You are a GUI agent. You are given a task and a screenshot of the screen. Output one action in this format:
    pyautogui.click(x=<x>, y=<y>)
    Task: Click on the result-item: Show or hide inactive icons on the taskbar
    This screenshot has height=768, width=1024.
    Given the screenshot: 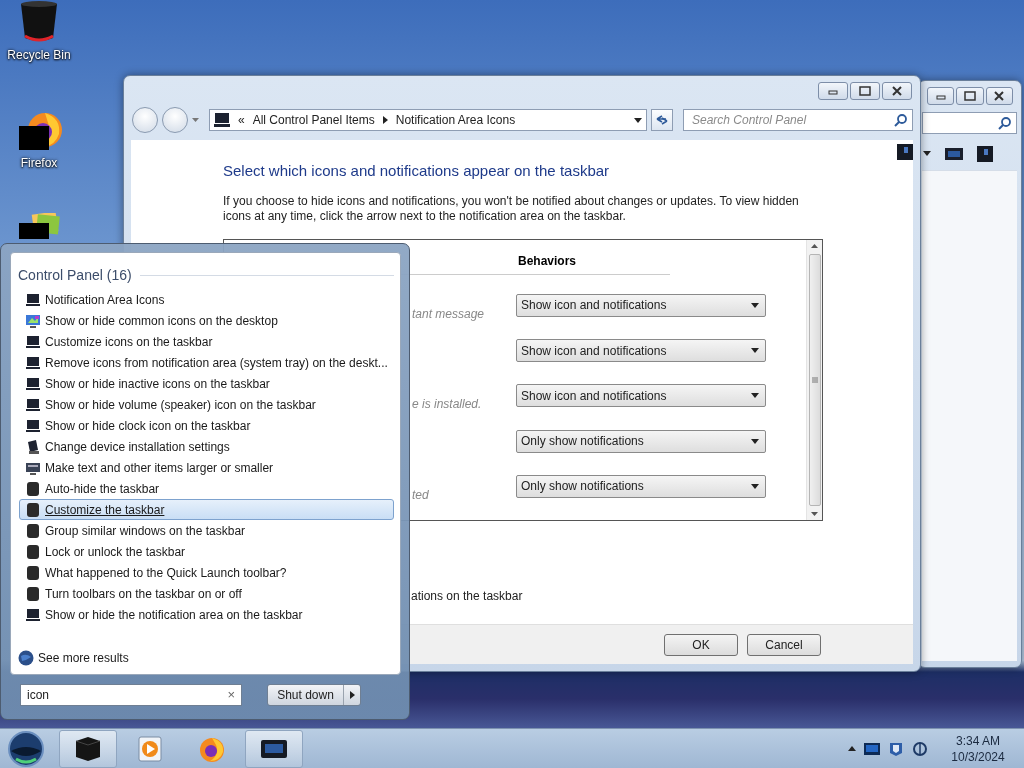 What is the action you would take?
    pyautogui.click(x=206, y=383)
    